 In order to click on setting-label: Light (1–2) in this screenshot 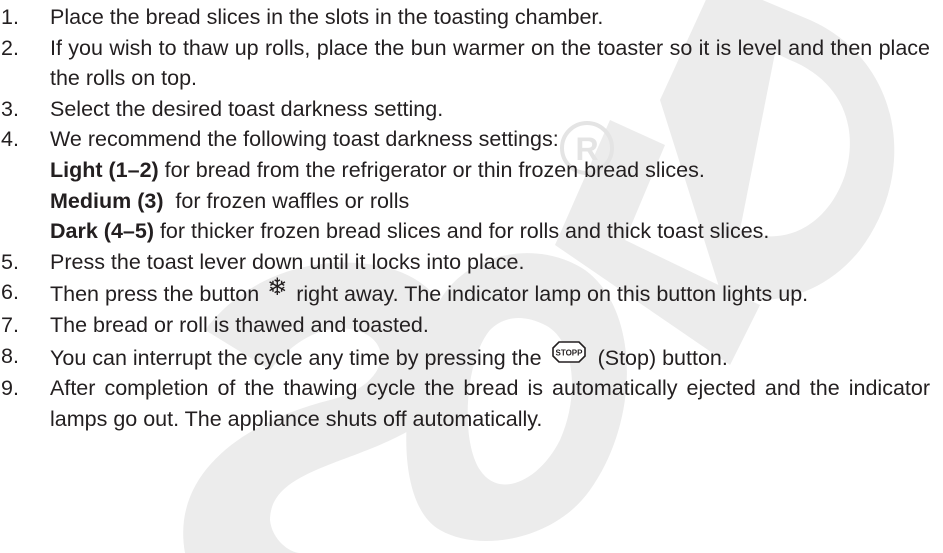, I will do `click(104, 169)`.